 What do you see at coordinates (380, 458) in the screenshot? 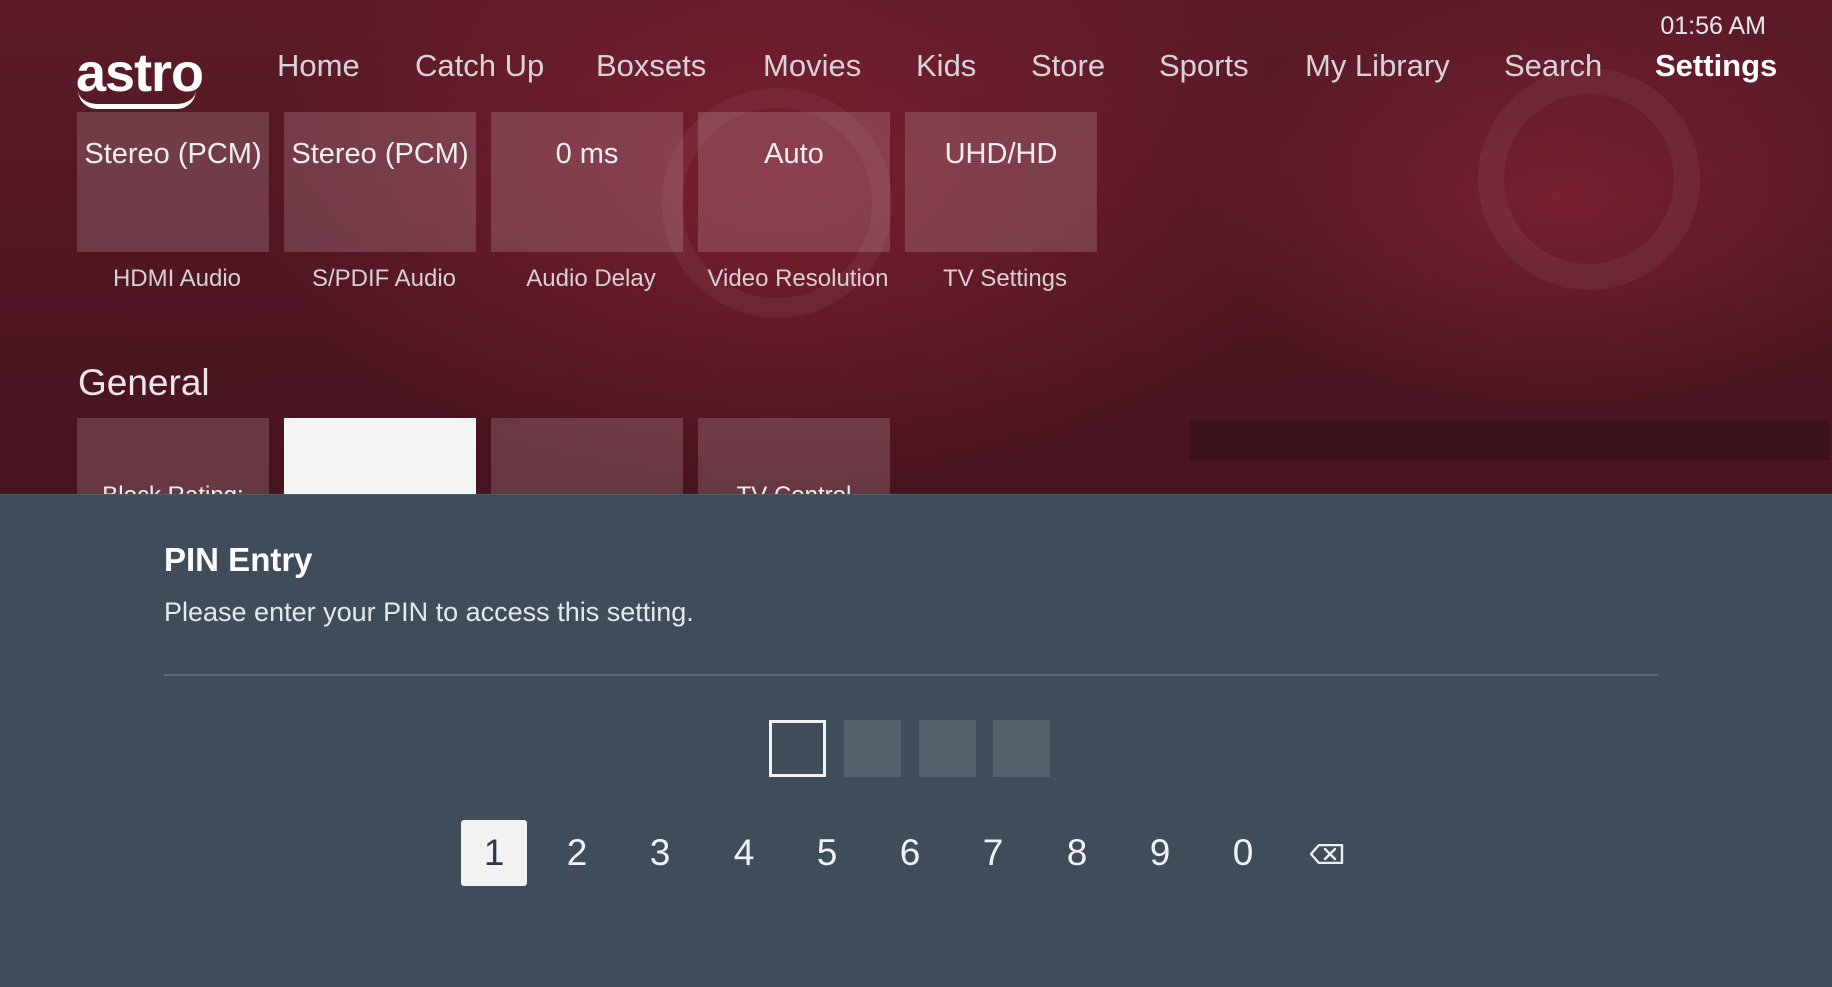
I see `general-tile-focused` at bounding box center [380, 458].